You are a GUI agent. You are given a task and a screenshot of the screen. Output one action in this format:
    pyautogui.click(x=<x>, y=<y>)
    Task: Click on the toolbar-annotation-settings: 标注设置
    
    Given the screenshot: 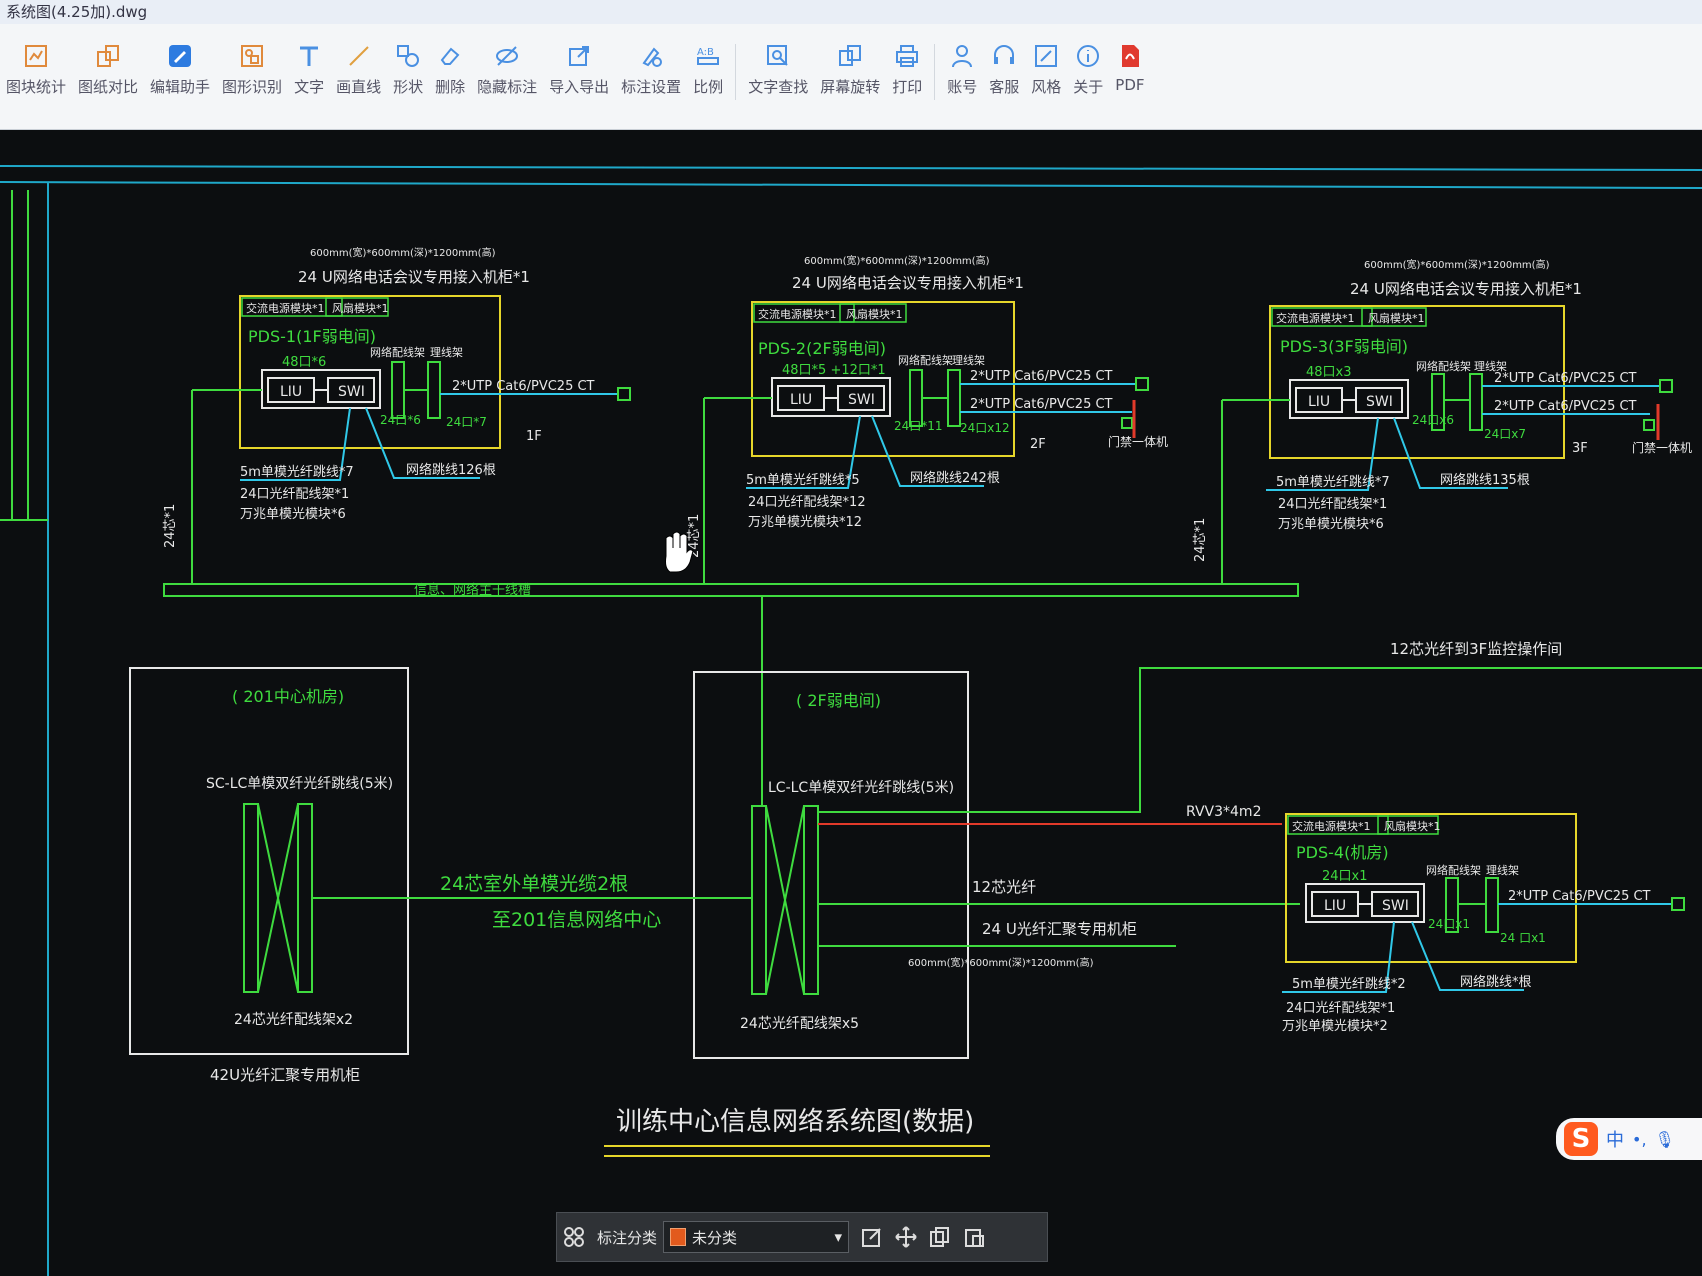 What is the action you would take?
    pyautogui.click(x=651, y=69)
    